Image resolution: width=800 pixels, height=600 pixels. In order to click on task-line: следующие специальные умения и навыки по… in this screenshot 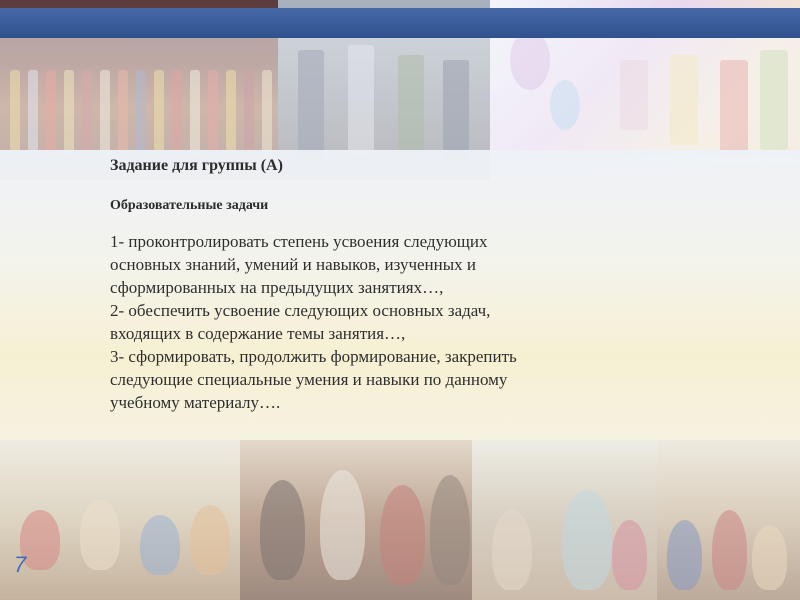, I will do `click(309, 379)`.